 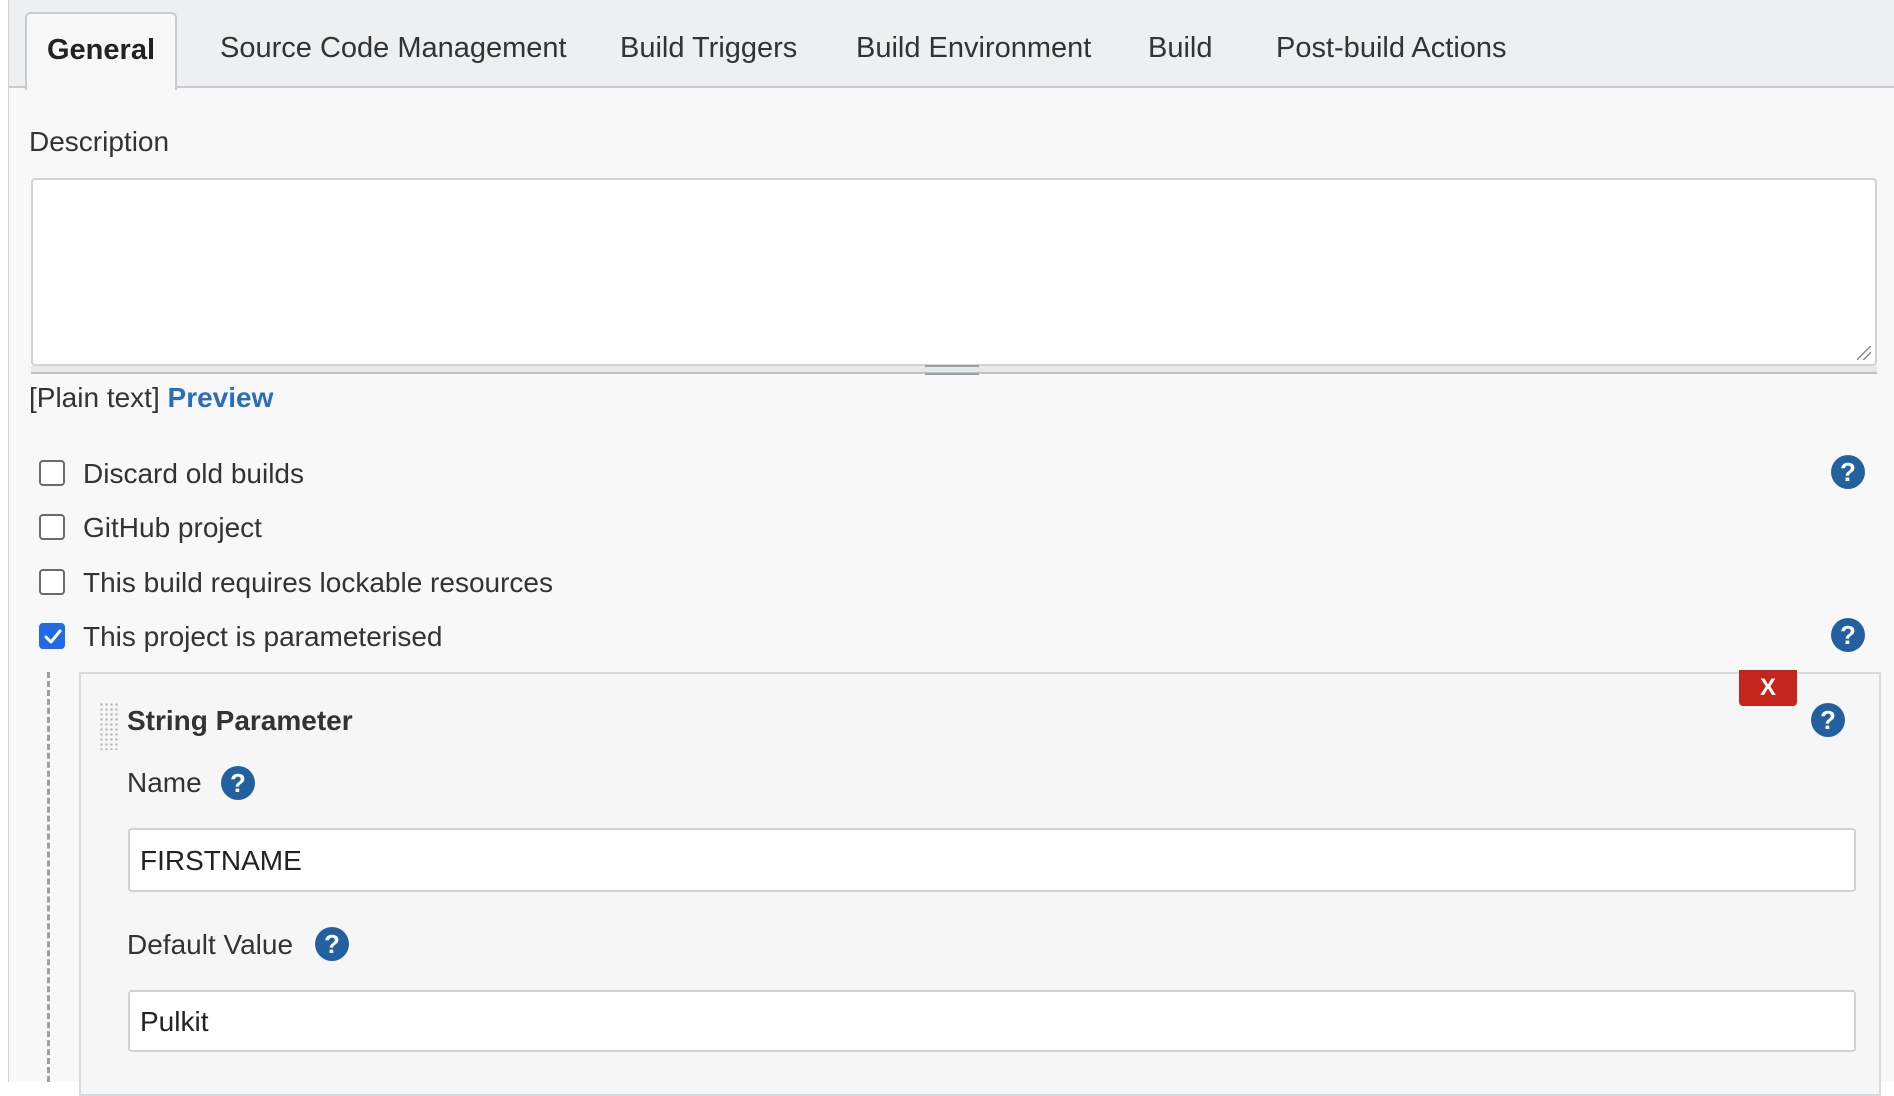 I want to click on parameter-title: String Parameter, so click(x=240, y=720).